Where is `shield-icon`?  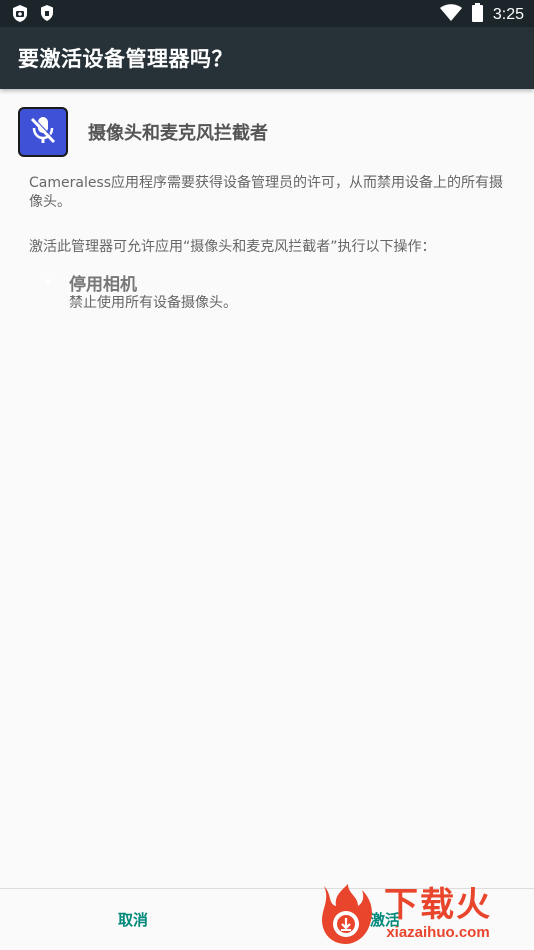 shield-icon is located at coordinates (47, 15).